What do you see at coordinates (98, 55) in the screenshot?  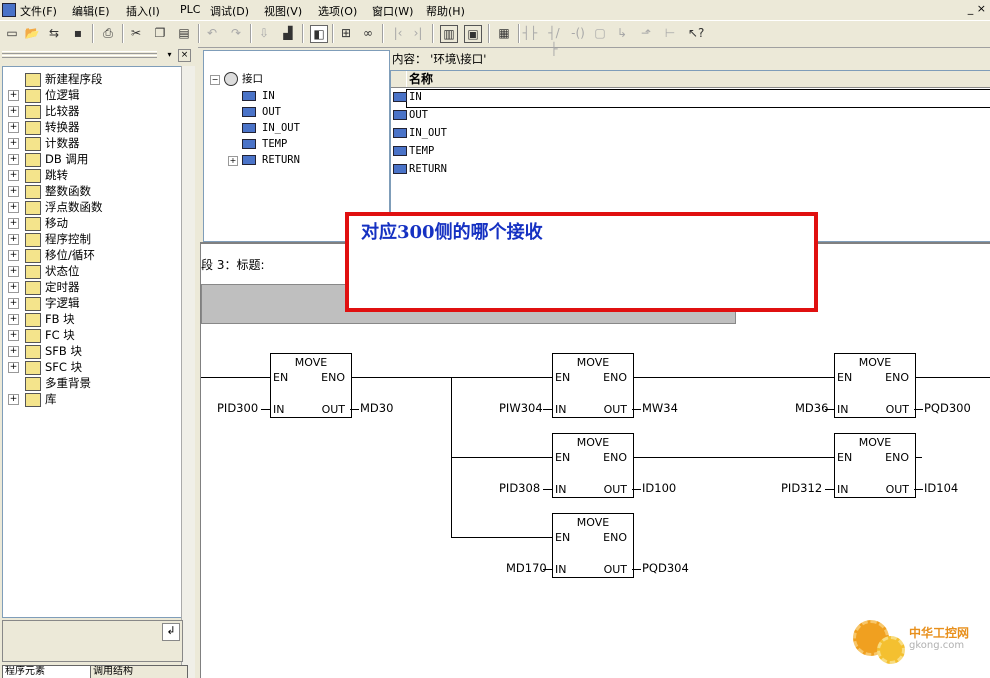 I see `panel-title-bar: ▾ ×` at bounding box center [98, 55].